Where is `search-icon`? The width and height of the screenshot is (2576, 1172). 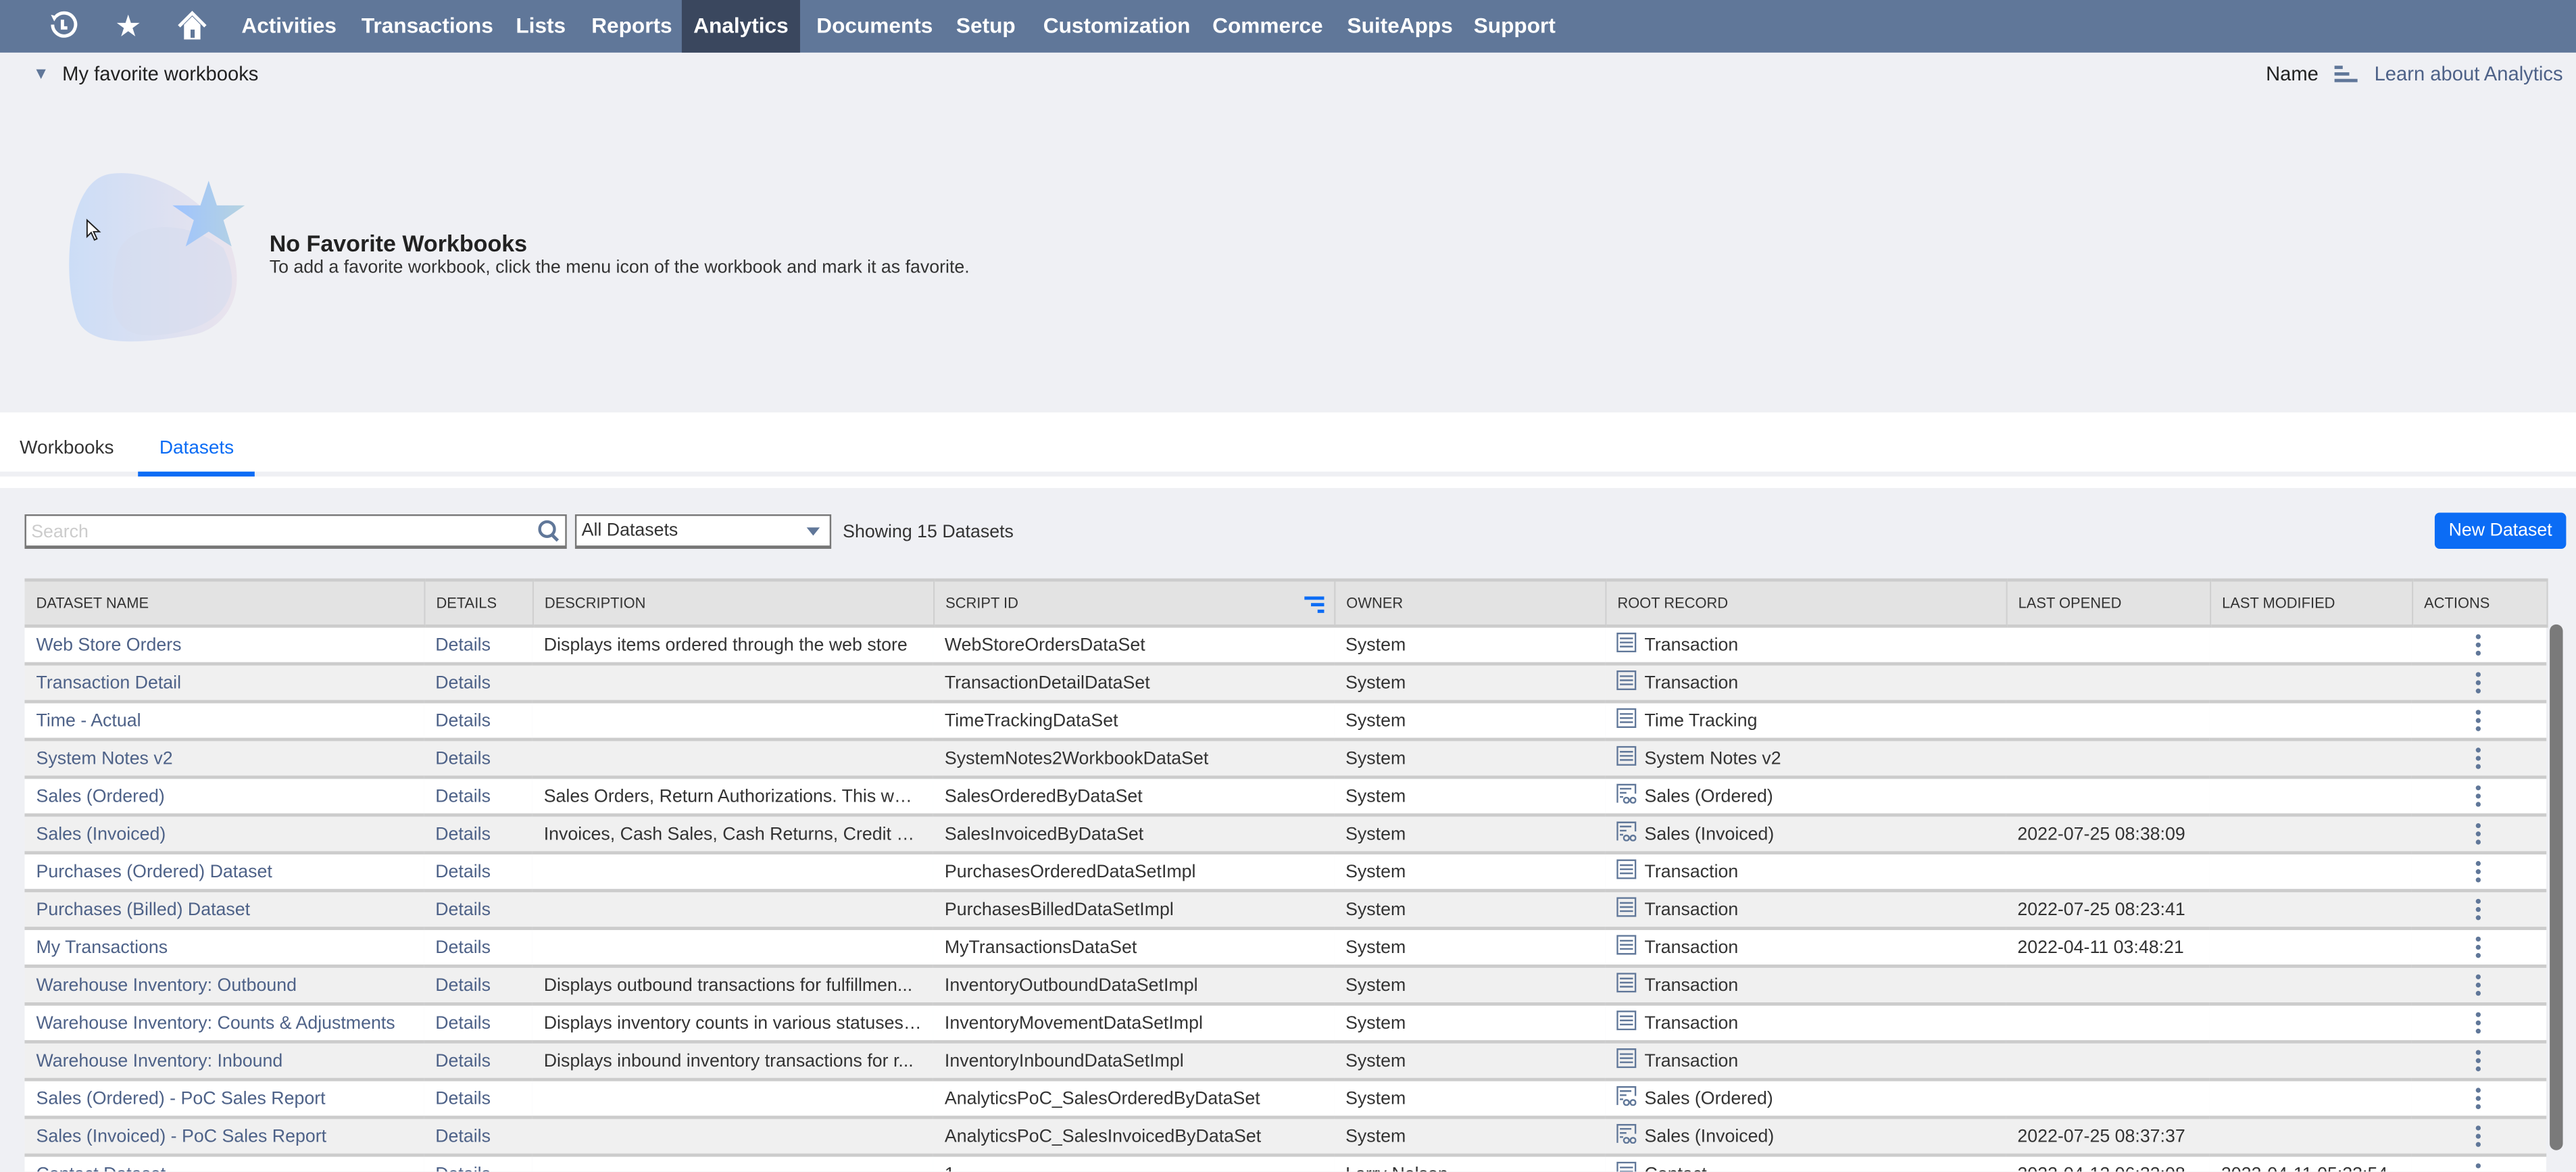 search-icon is located at coordinates (549, 530).